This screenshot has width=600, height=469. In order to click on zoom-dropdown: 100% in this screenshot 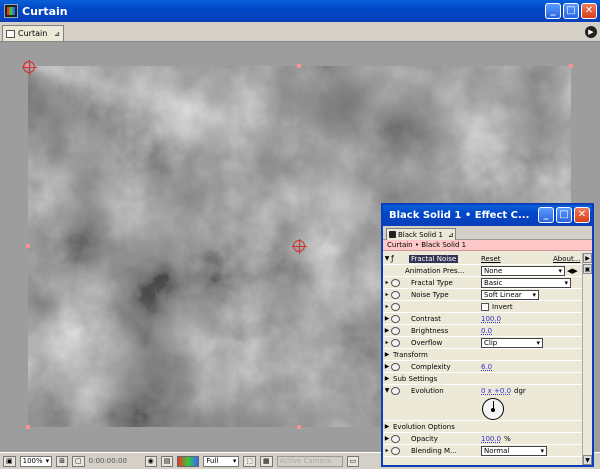, I will do `click(36, 461)`.